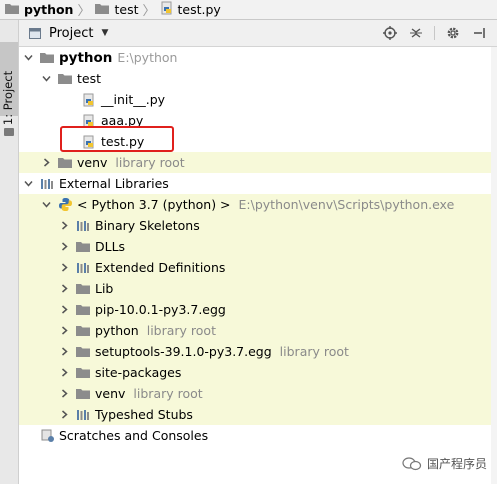  I want to click on sdk-path: E:\python\venv\Scripts\python.exe, so click(346, 204).